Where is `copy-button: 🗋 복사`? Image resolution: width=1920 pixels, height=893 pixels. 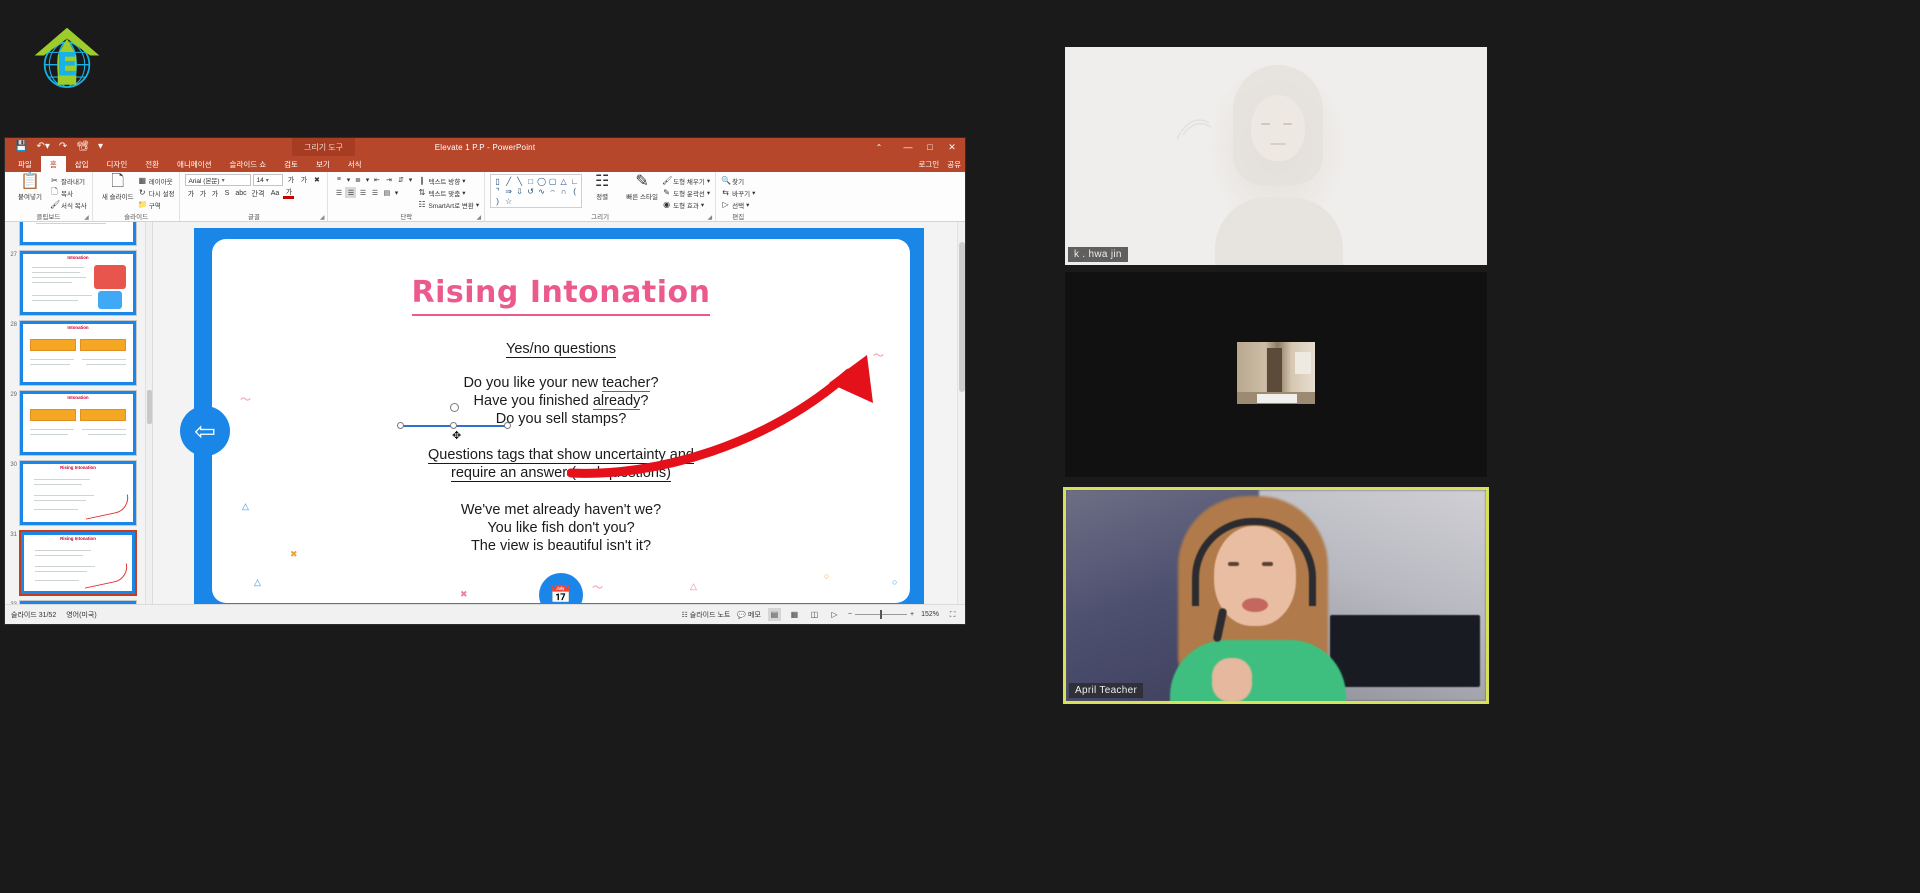 copy-button: 🗋 복사 is located at coordinates (68, 192).